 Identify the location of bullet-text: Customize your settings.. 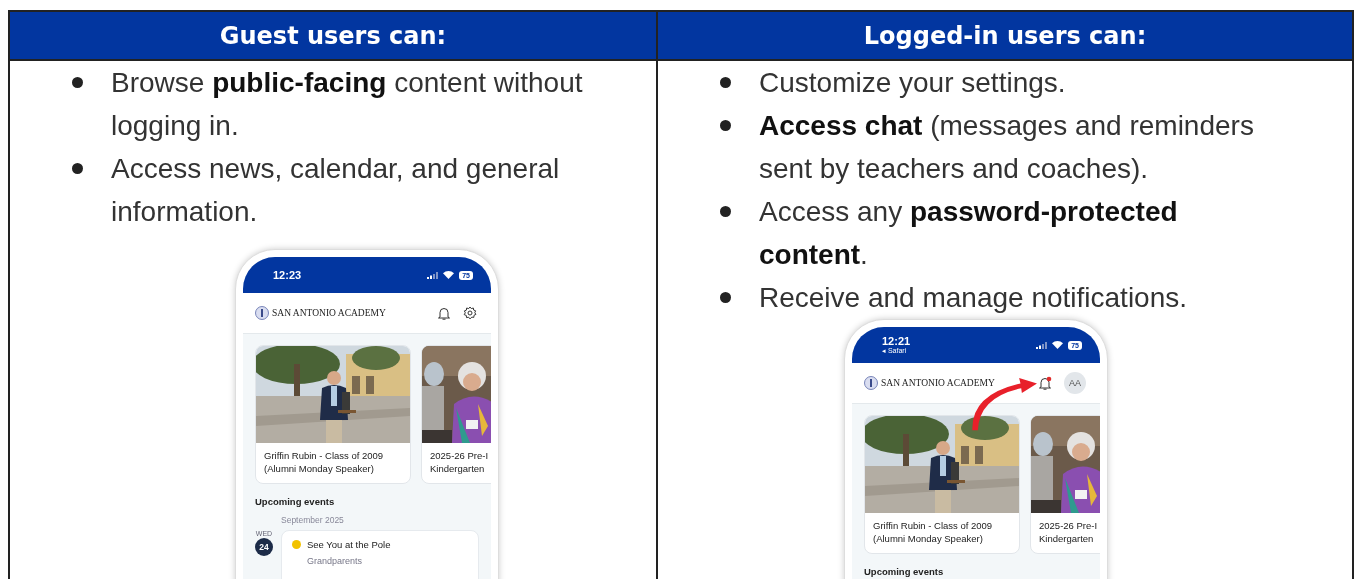
(912, 83).